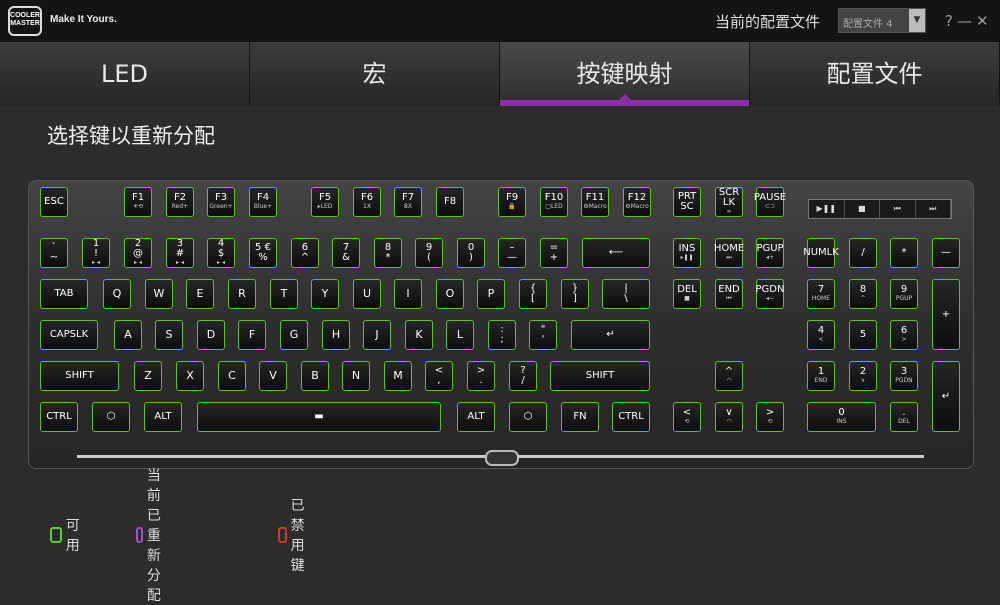  What do you see at coordinates (917, 20) in the screenshot?
I see `chevron-down-icon: ▼` at bounding box center [917, 20].